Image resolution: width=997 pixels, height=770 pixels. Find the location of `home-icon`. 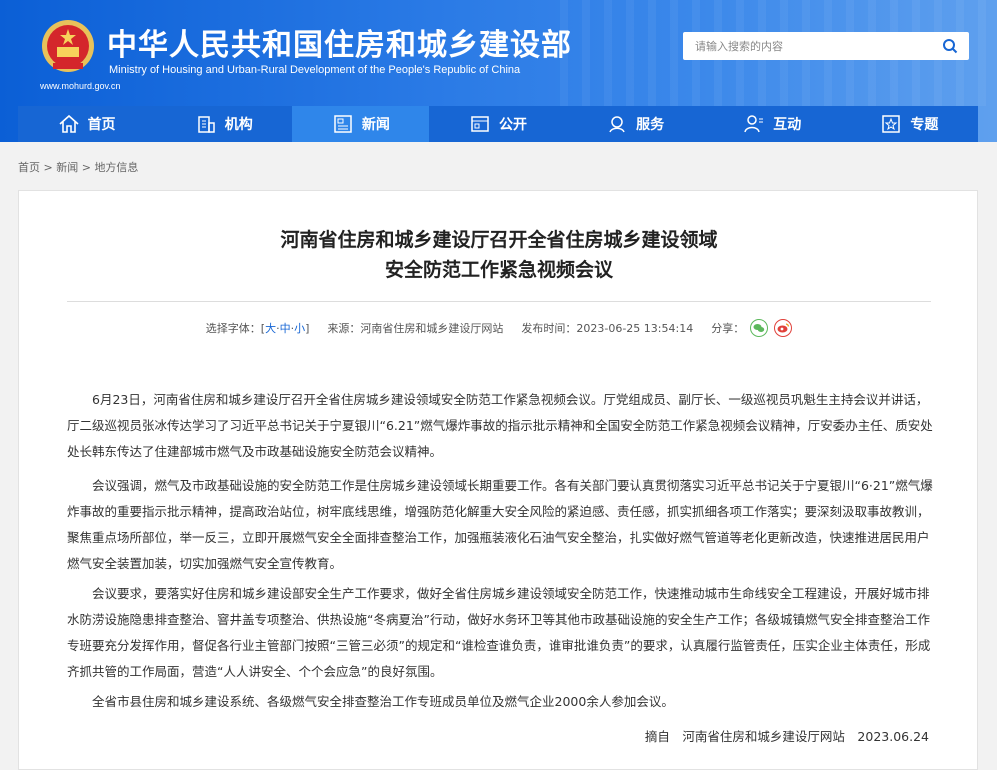

home-icon is located at coordinates (69, 123).